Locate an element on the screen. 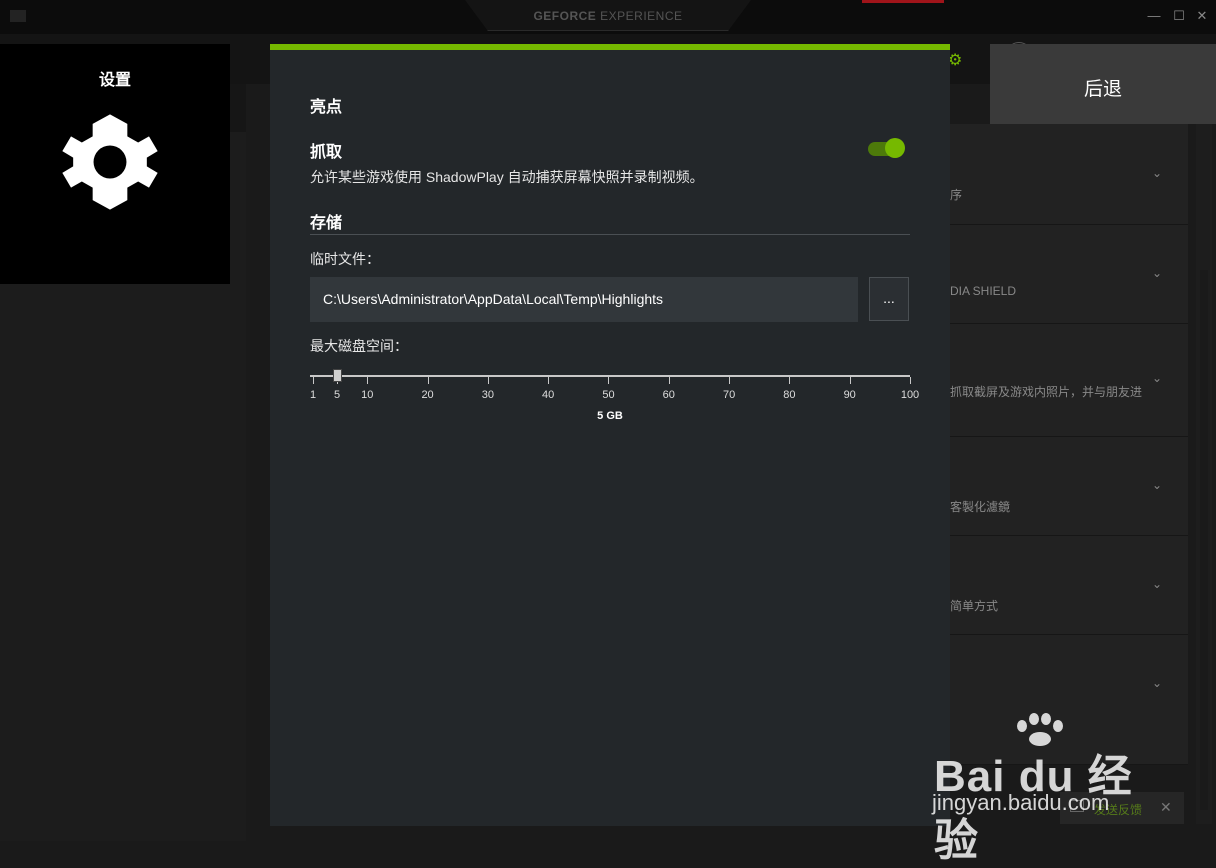 The height and width of the screenshot is (868, 1216). slider-tick-label: 5 is located at coordinates (337, 395).